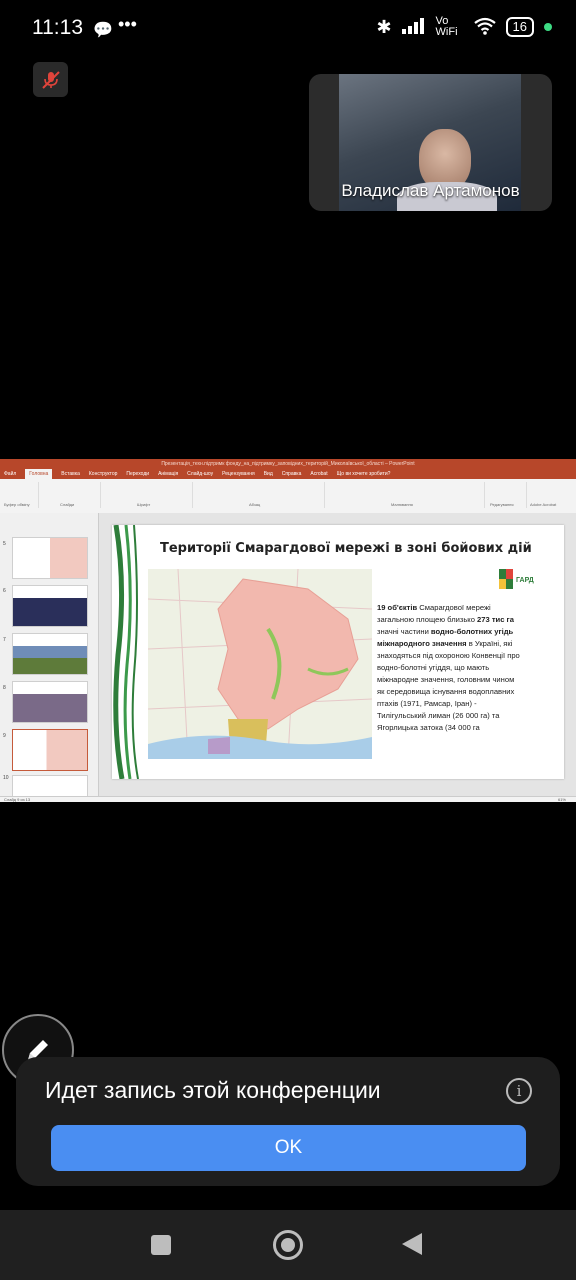 This screenshot has width=576, height=1280. What do you see at coordinates (412, 1244) in the screenshot?
I see `back-button` at bounding box center [412, 1244].